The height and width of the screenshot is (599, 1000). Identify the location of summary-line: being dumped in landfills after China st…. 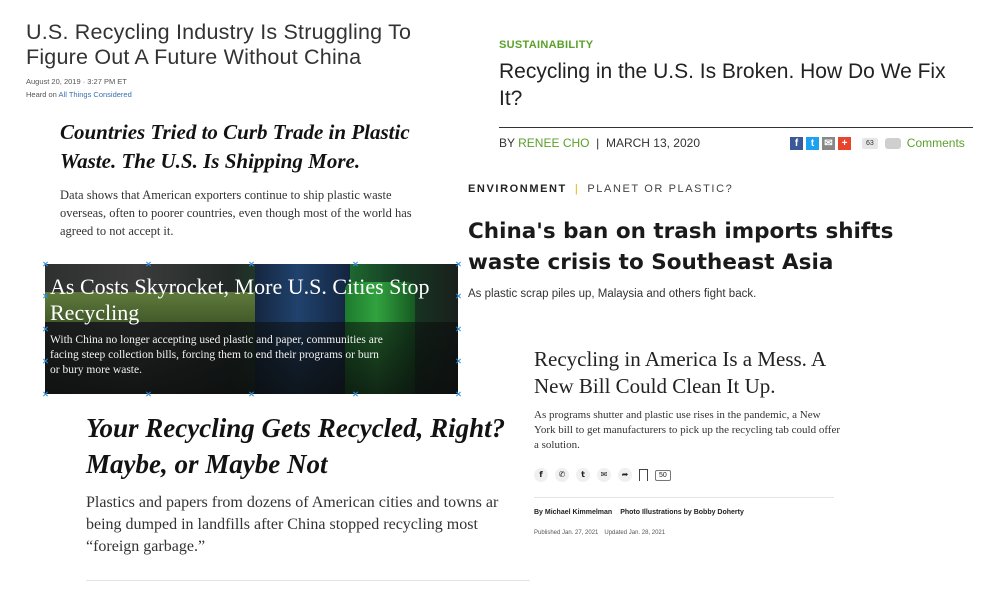
(282, 524).